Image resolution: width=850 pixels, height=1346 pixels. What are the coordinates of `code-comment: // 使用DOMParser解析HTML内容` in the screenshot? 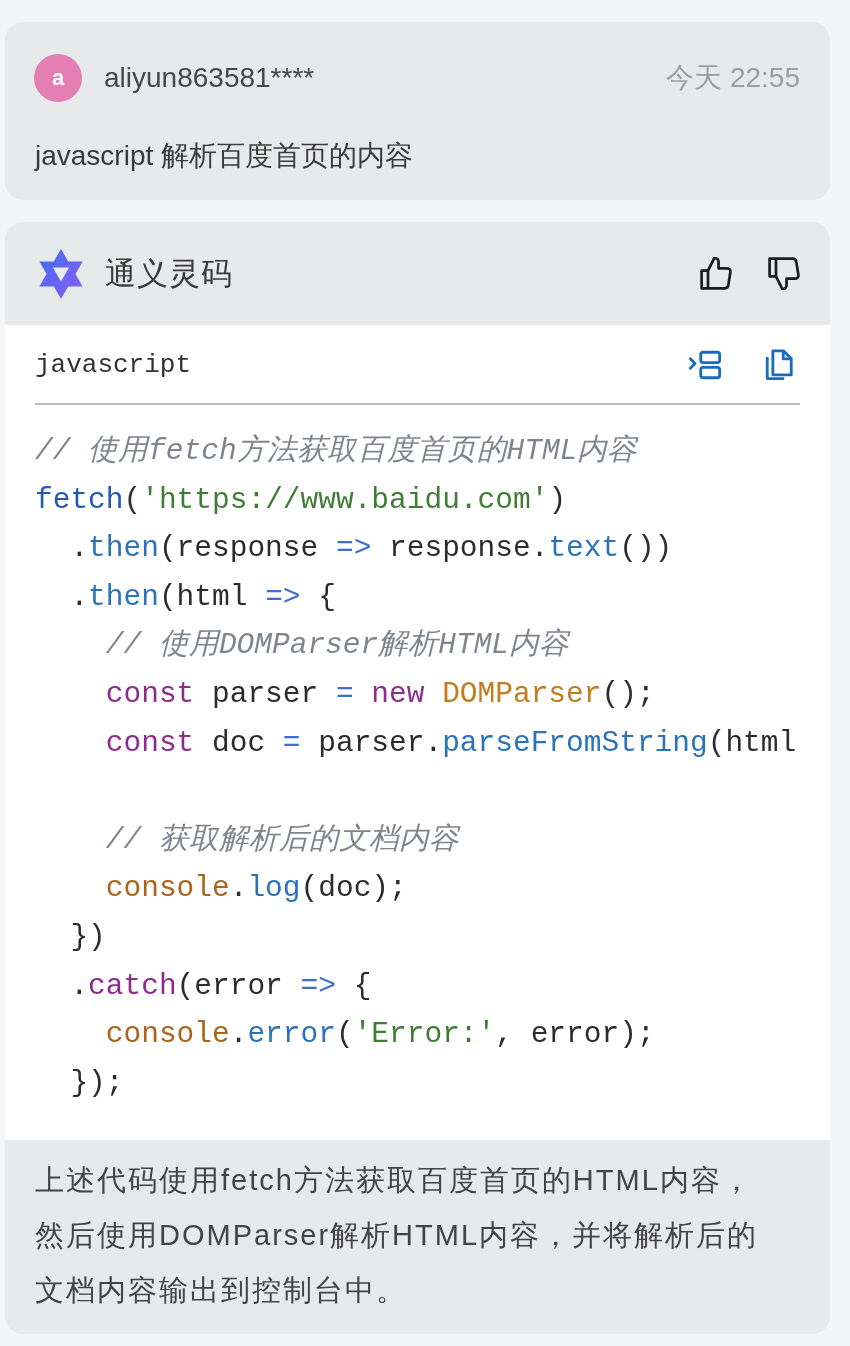 It's located at (337, 646).